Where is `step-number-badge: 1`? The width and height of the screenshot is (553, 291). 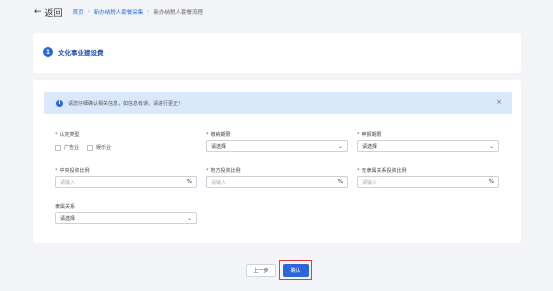
step-number-badge: 1 is located at coordinates (48, 52).